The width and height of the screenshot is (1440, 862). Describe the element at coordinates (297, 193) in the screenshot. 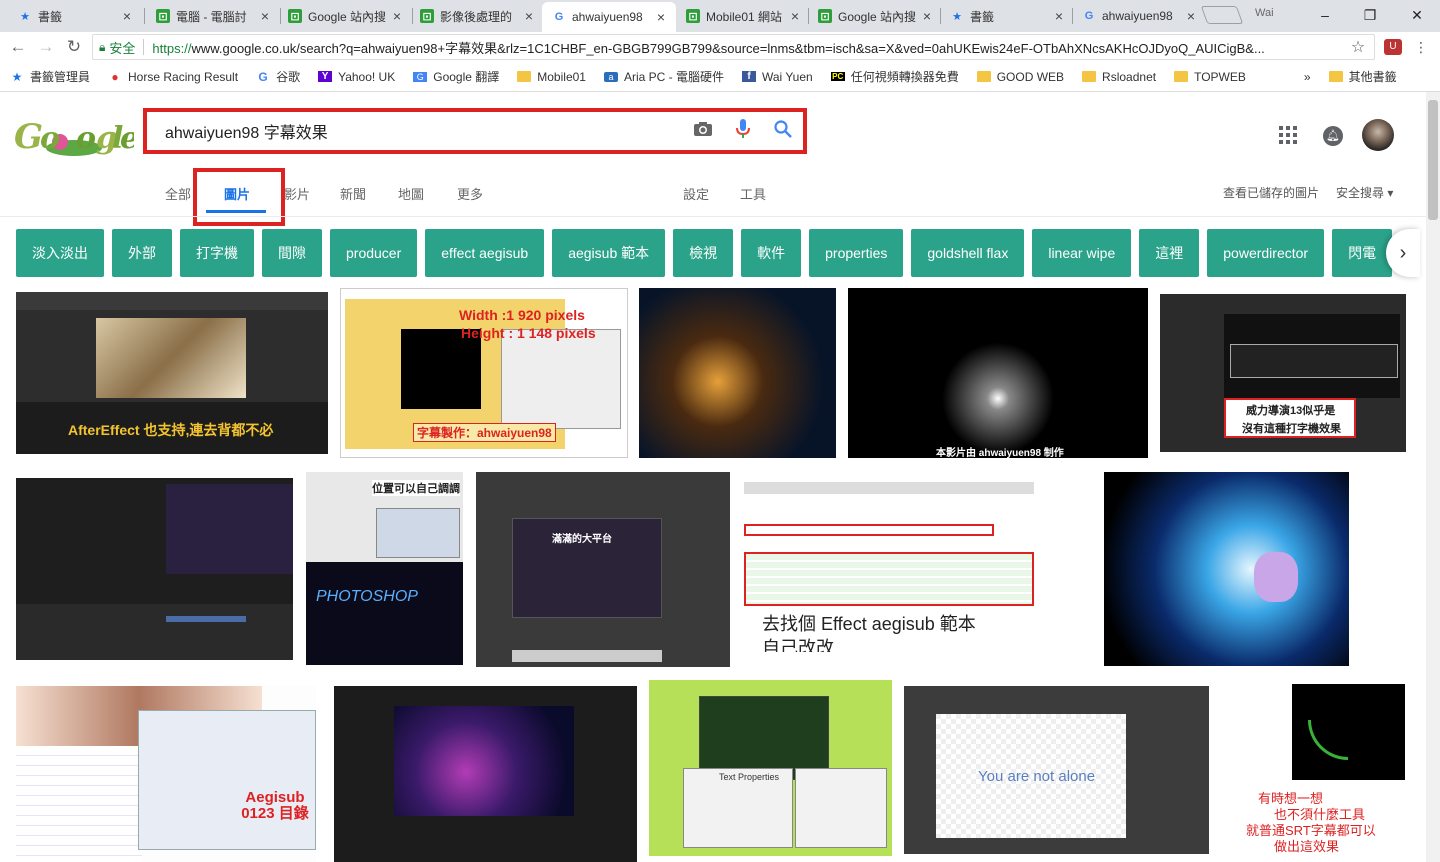

I see `tab-videos: 影片` at that location.